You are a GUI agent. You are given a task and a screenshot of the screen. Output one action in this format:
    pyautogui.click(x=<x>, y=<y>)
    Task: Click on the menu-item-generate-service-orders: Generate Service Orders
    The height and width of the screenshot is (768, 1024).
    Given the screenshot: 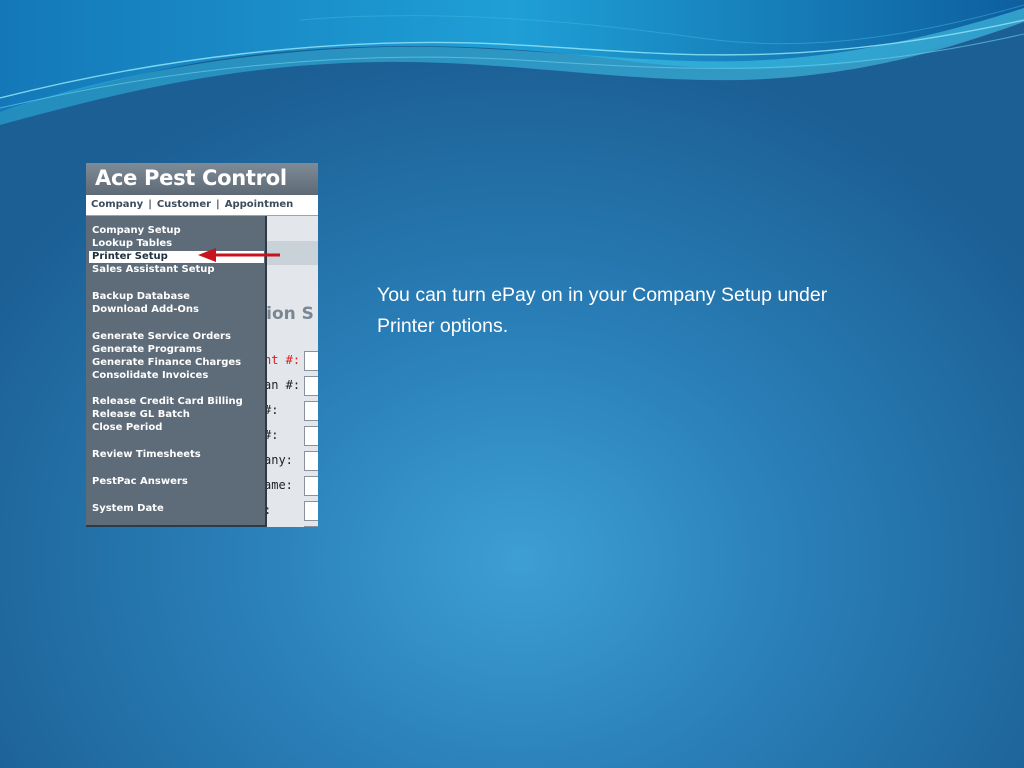 What is the action you would take?
    pyautogui.click(x=161, y=337)
    